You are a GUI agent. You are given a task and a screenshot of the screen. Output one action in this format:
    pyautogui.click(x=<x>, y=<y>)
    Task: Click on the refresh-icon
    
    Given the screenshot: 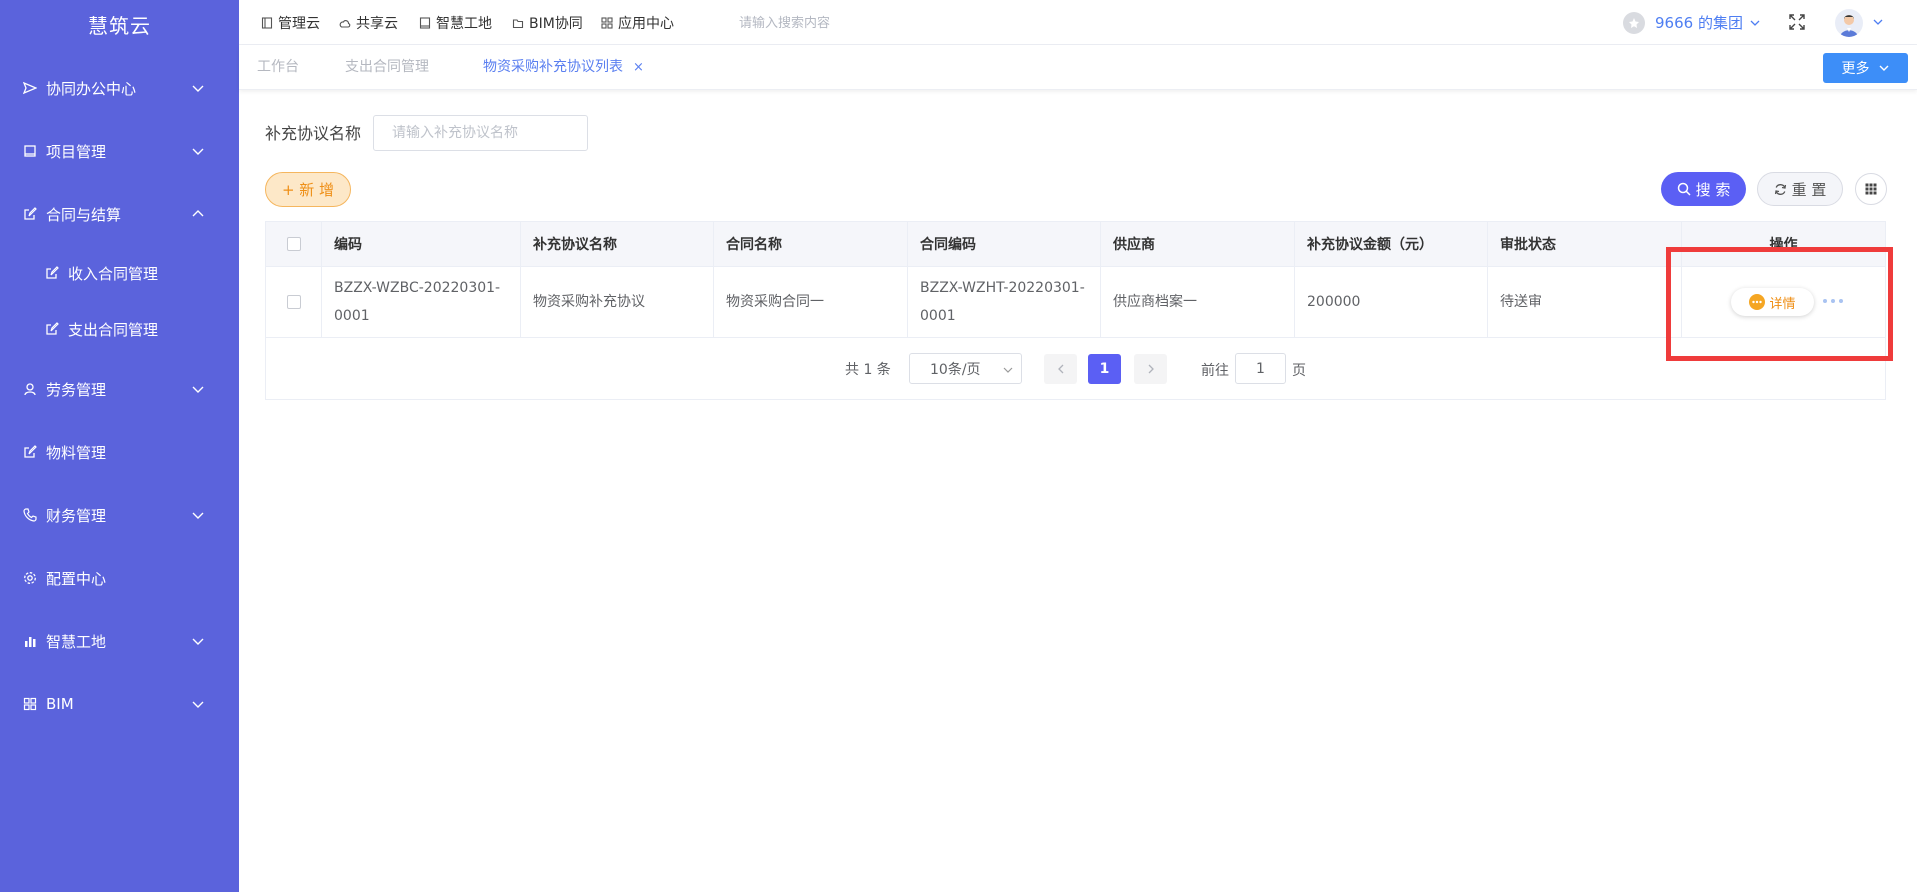 What is the action you would take?
    pyautogui.click(x=1780, y=189)
    